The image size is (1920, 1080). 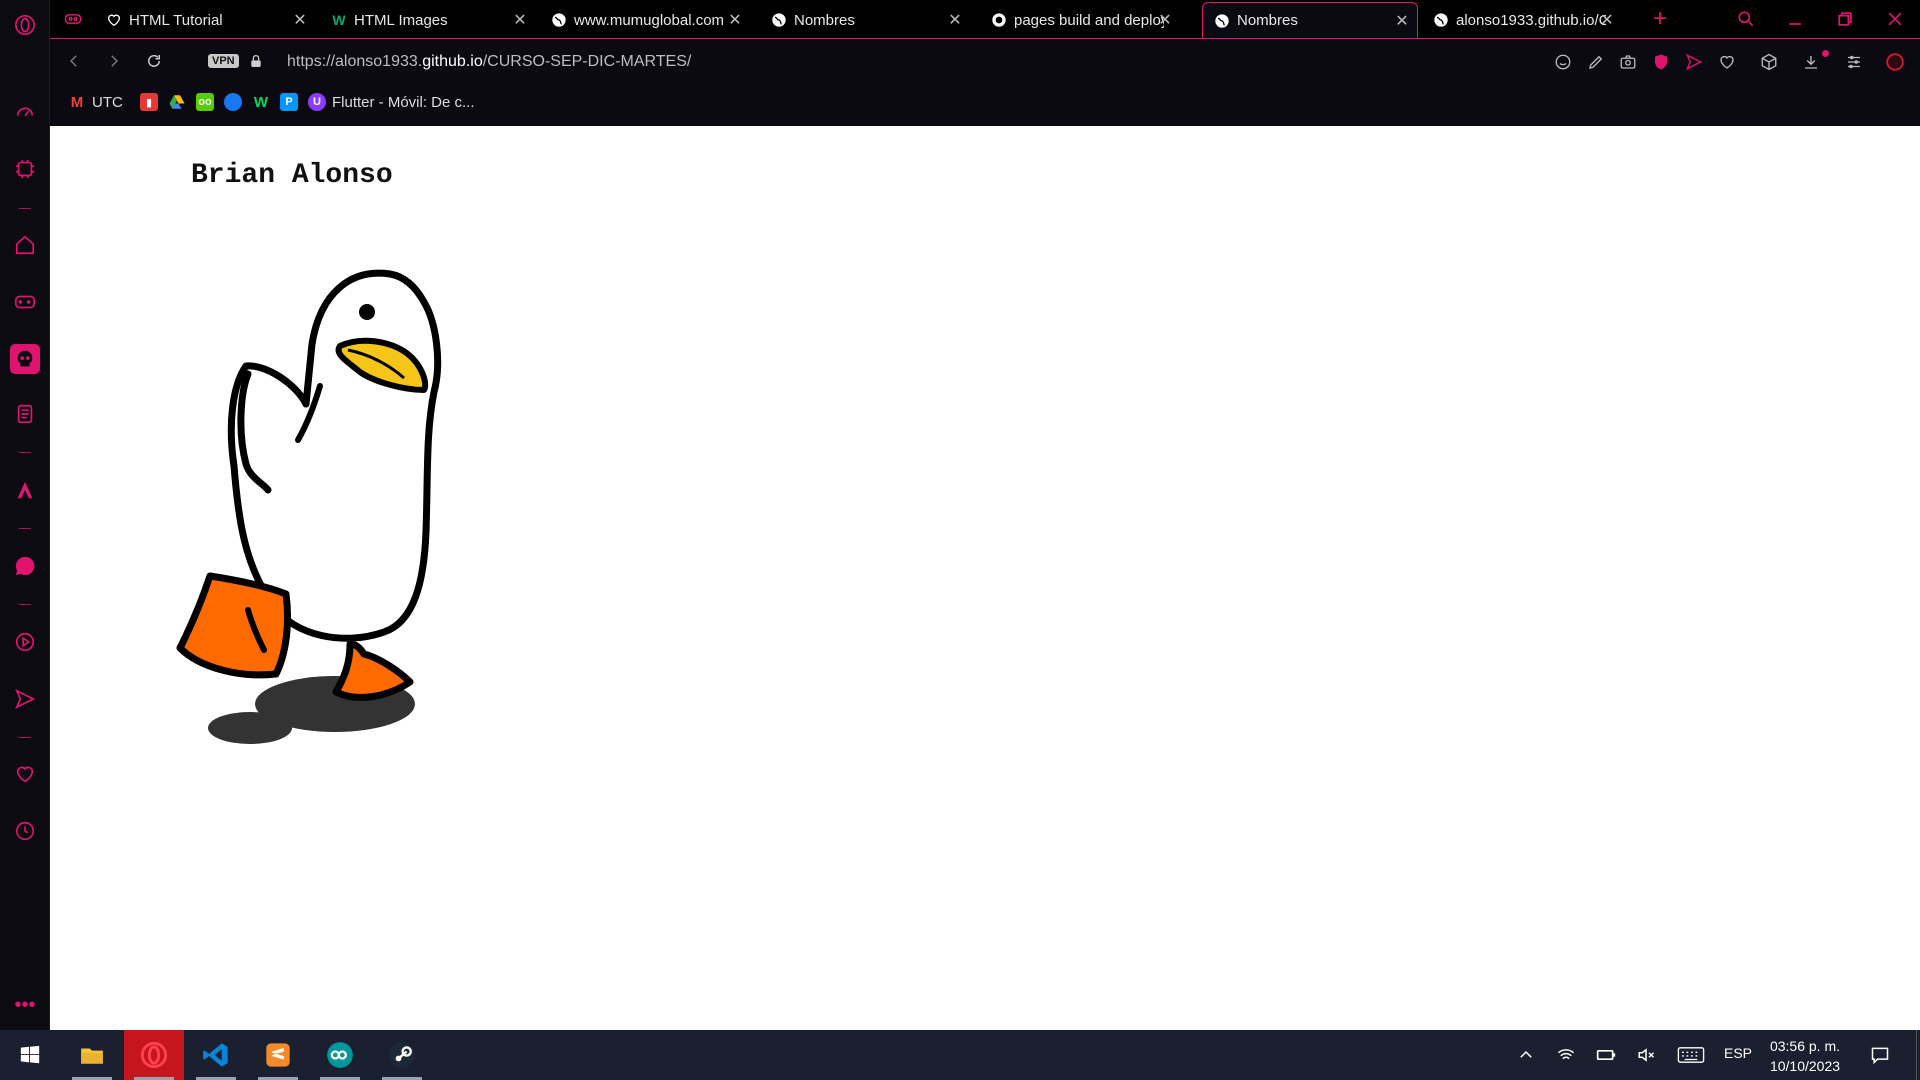 What do you see at coordinates (340, 1055) in the screenshot?
I see `arduino-icon` at bounding box center [340, 1055].